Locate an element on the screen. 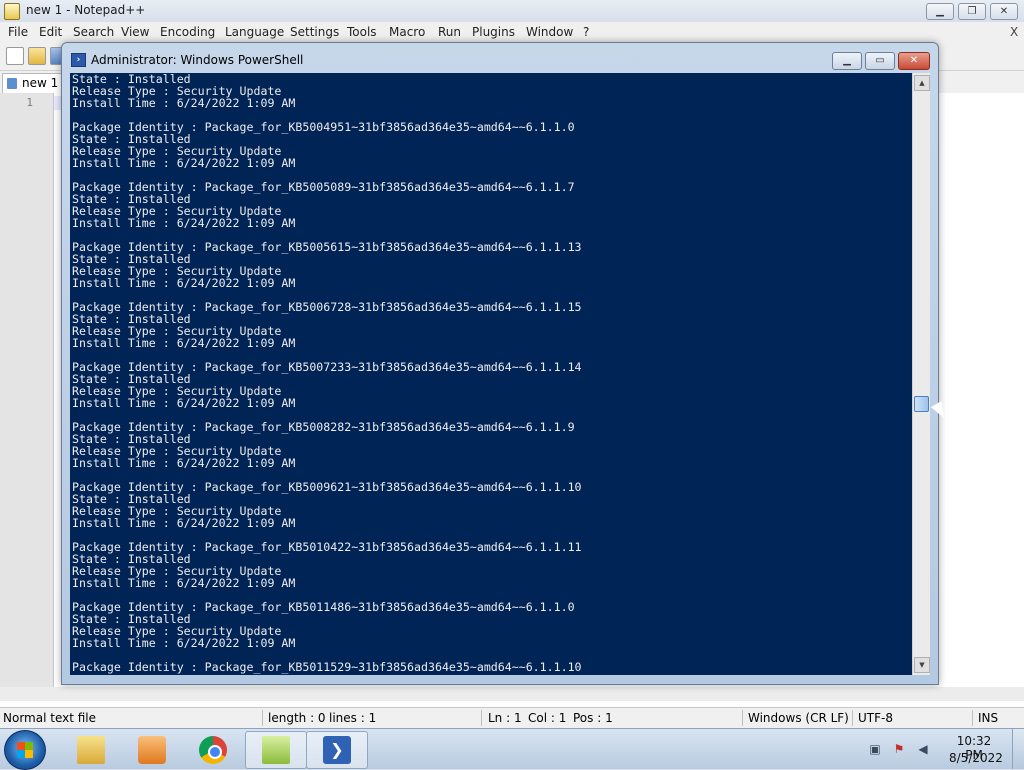  taskbar-windows-explorer is located at coordinates (91, 750).